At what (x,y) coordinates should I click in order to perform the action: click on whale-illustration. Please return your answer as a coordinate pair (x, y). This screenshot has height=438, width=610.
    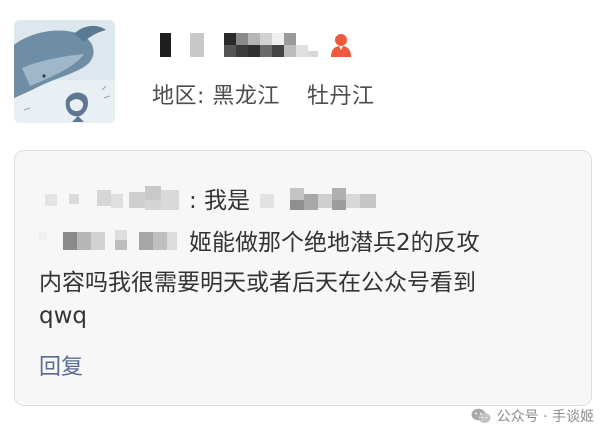
    Looking at the image, I should click on (64, 71).